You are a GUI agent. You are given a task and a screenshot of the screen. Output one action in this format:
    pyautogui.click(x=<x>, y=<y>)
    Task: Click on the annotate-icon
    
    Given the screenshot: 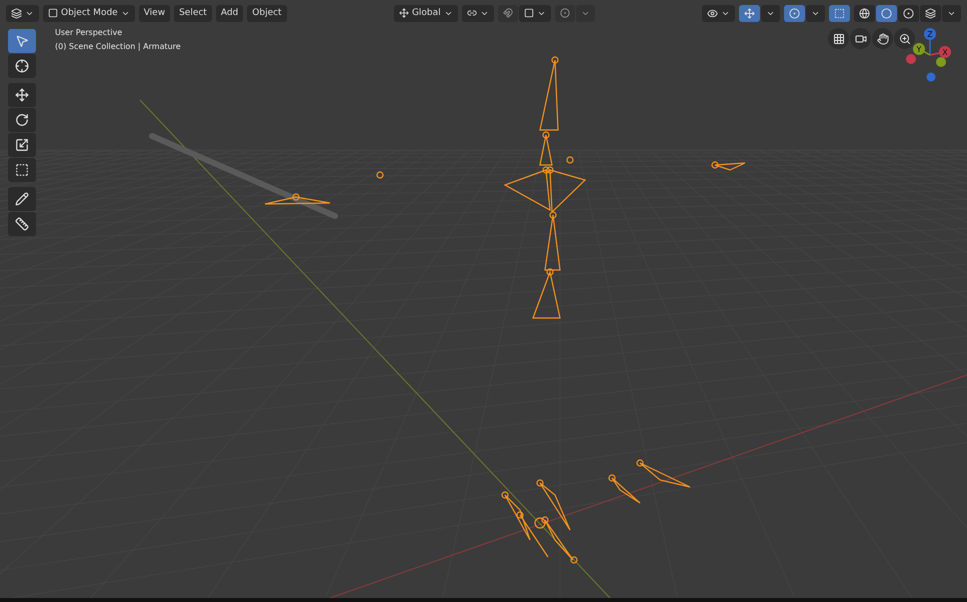 What is the action you would take?
    pyautogui.click(x=22, y=199)
    